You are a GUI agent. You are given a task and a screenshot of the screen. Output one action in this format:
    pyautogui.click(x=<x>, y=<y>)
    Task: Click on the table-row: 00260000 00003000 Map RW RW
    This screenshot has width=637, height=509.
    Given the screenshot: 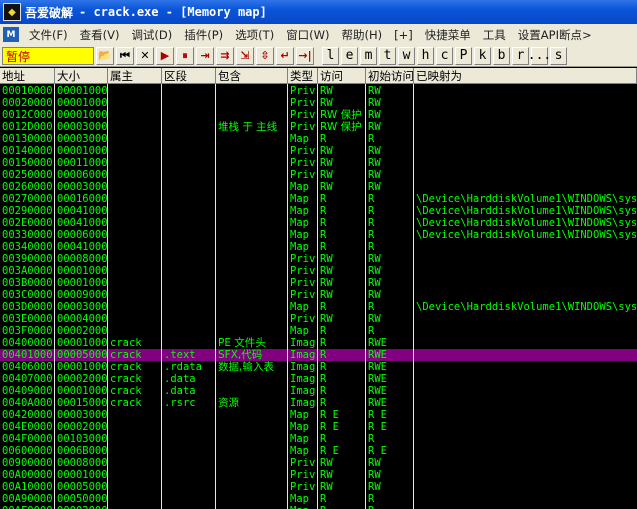 What is the action you would take?
    pyautogui.click(x=318, y=187)
    